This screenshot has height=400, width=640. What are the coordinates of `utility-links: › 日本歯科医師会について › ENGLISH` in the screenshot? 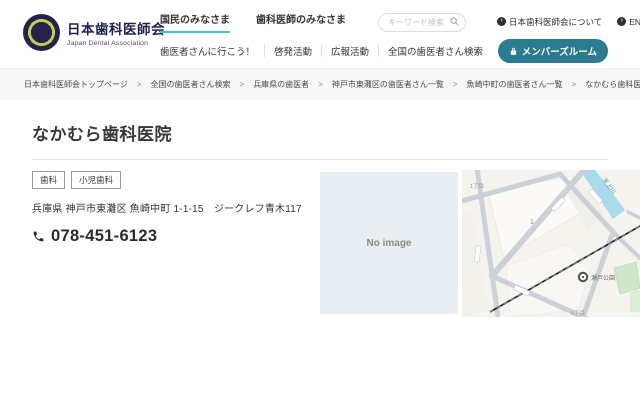 It's located at (568, 22).